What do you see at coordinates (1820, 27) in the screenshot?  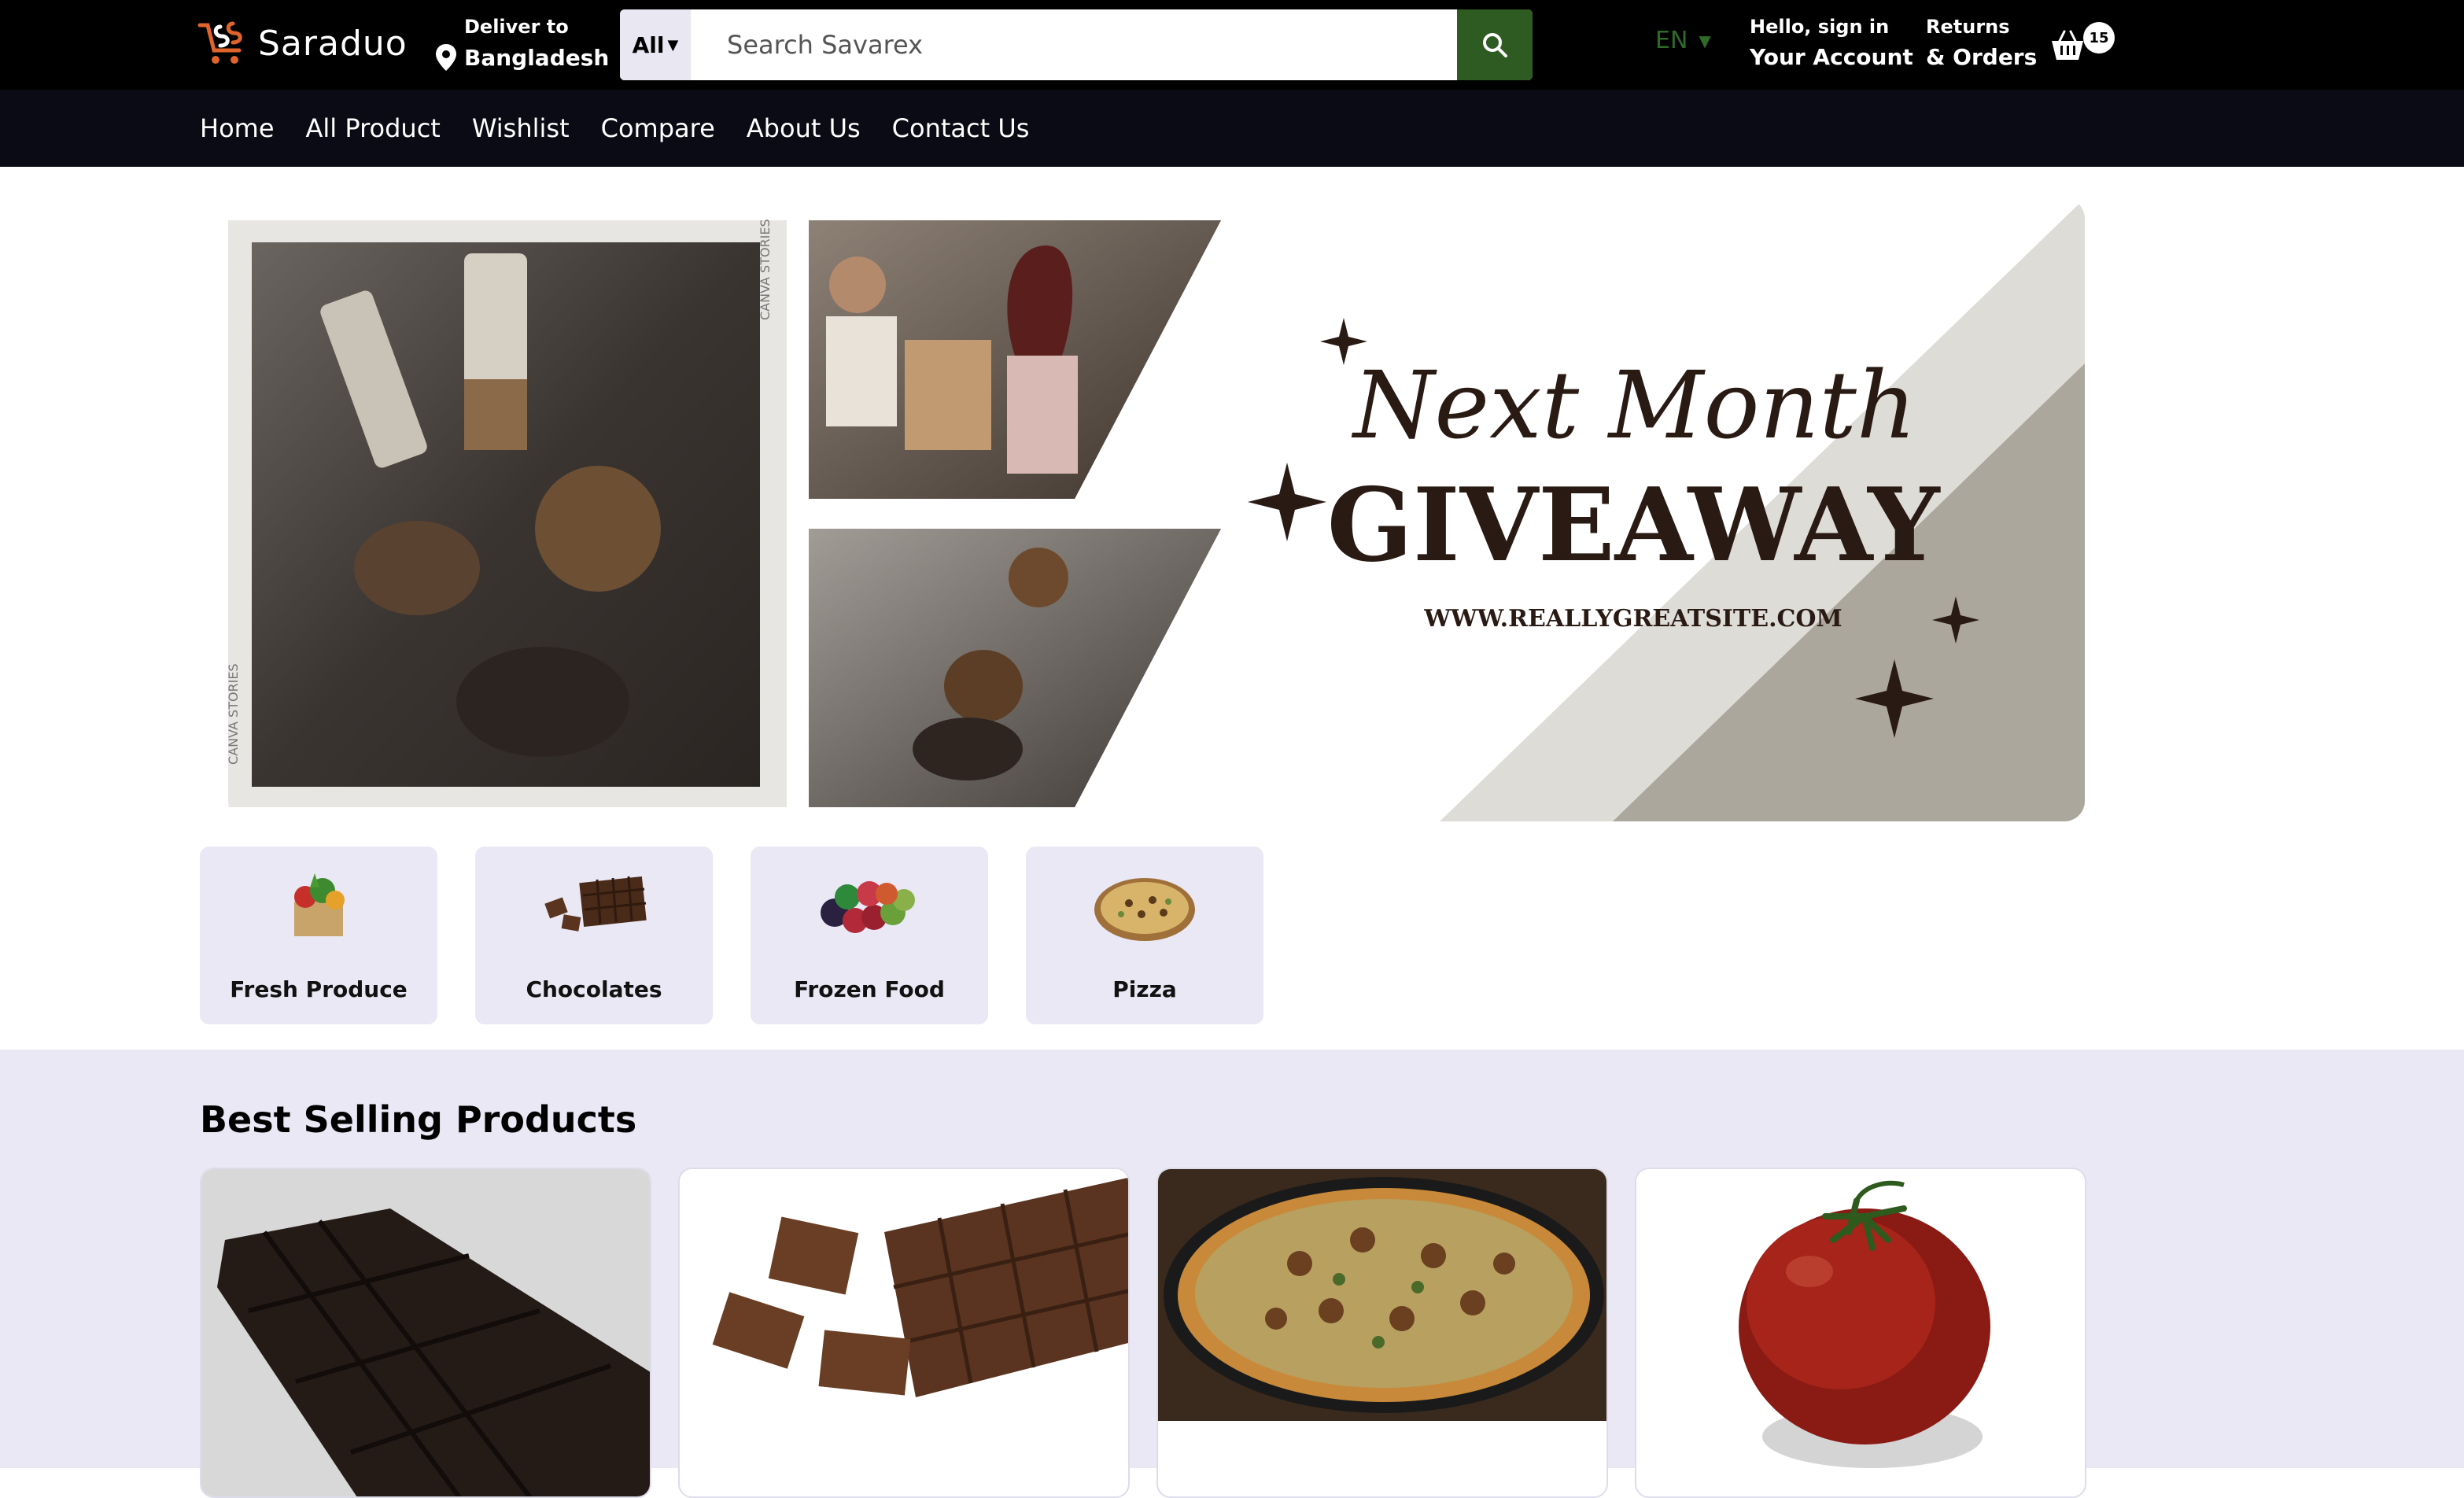 I see `account-greeting: Hello, sign in` at bounding box center [1820, 27].